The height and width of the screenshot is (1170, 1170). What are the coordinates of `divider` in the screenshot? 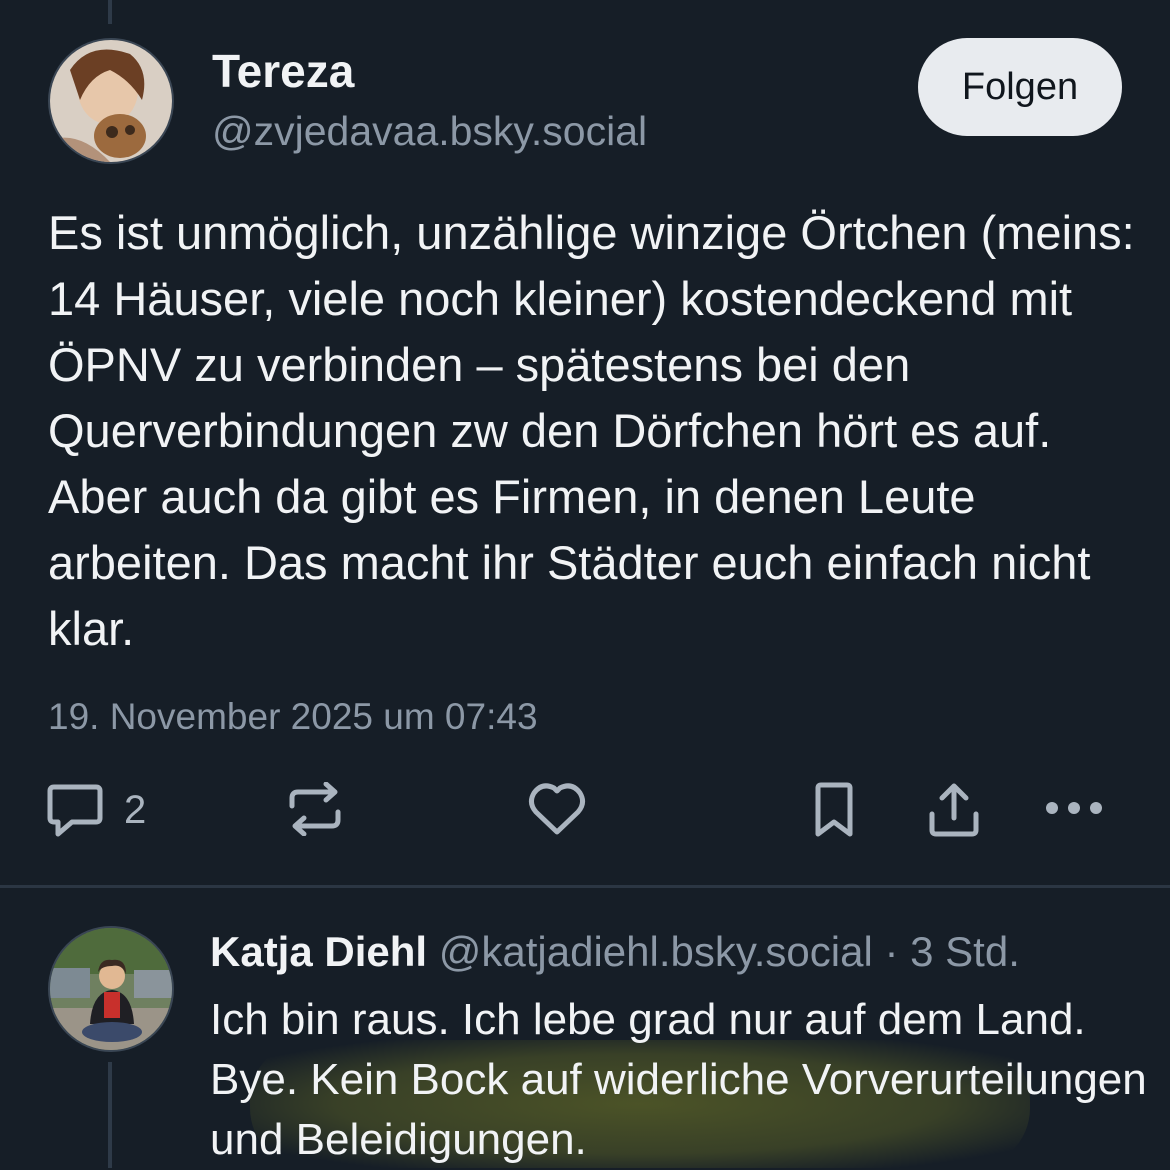 It's located at (585, 886).